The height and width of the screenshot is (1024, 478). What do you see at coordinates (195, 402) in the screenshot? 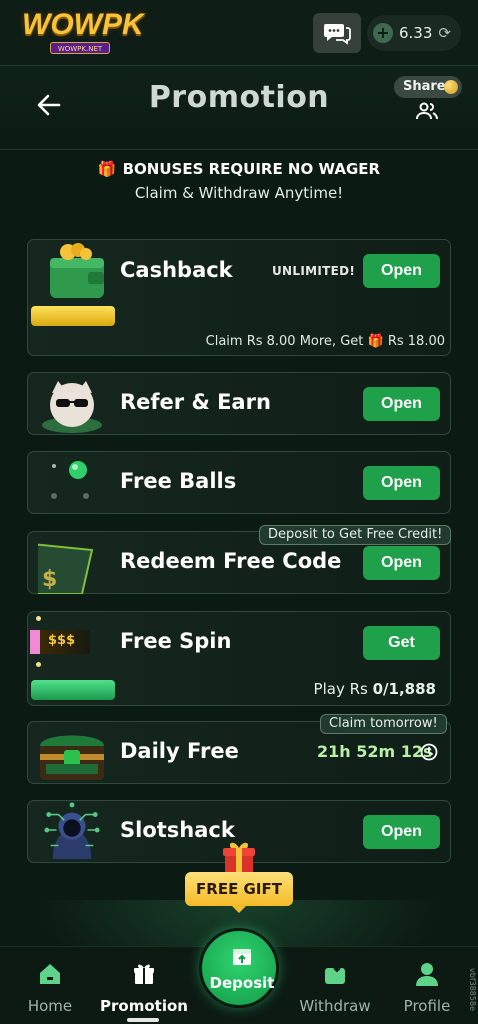
I see `card-title: Refer & Earn` at bounding box center [195, 402].